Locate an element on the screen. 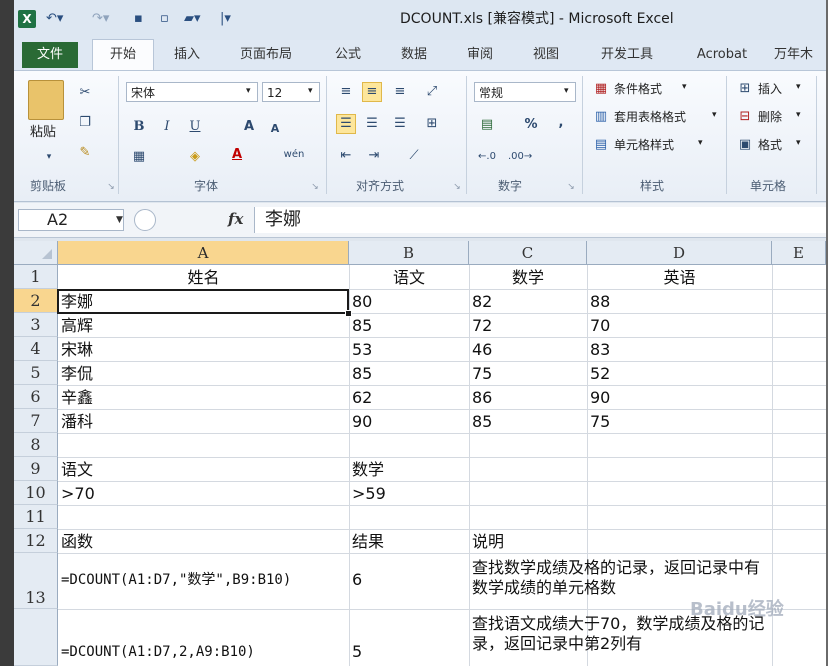 This screenshot has height=666, width=828. column-header-a: A is located at coordinates (203, 253).